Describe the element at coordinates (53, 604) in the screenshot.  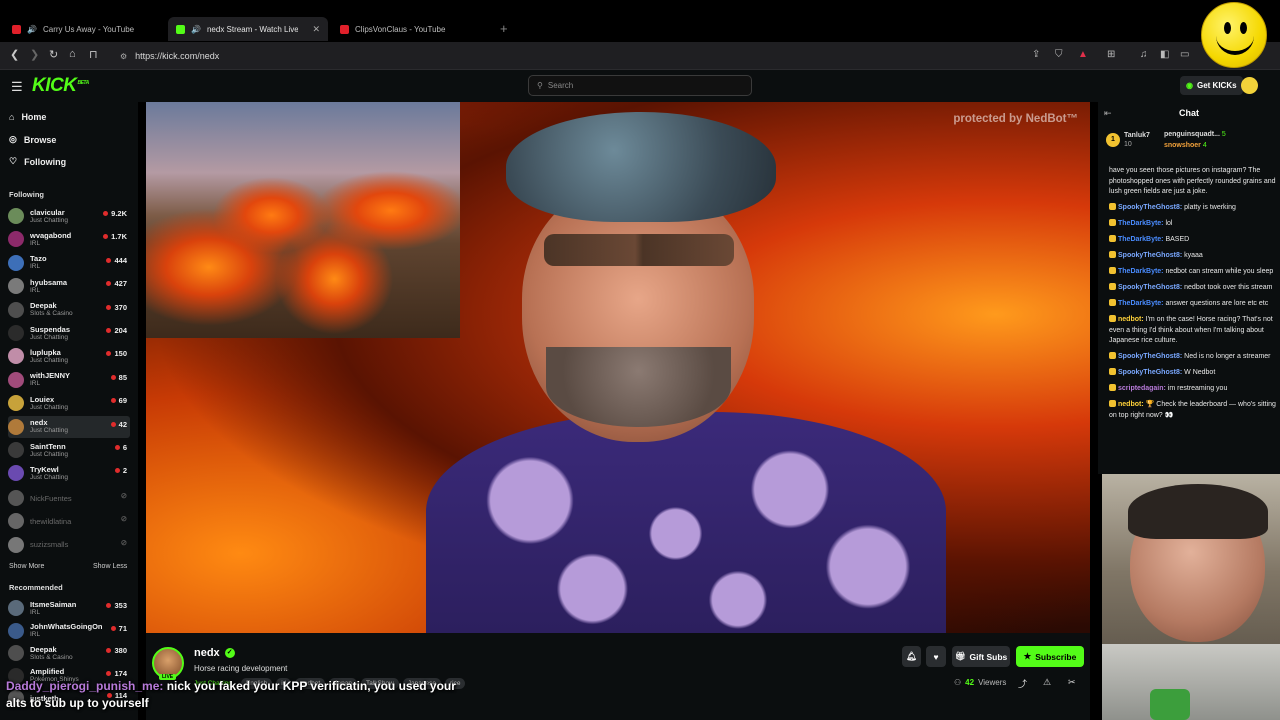
I see `channel-name: ItsmeSaiman` at that location.